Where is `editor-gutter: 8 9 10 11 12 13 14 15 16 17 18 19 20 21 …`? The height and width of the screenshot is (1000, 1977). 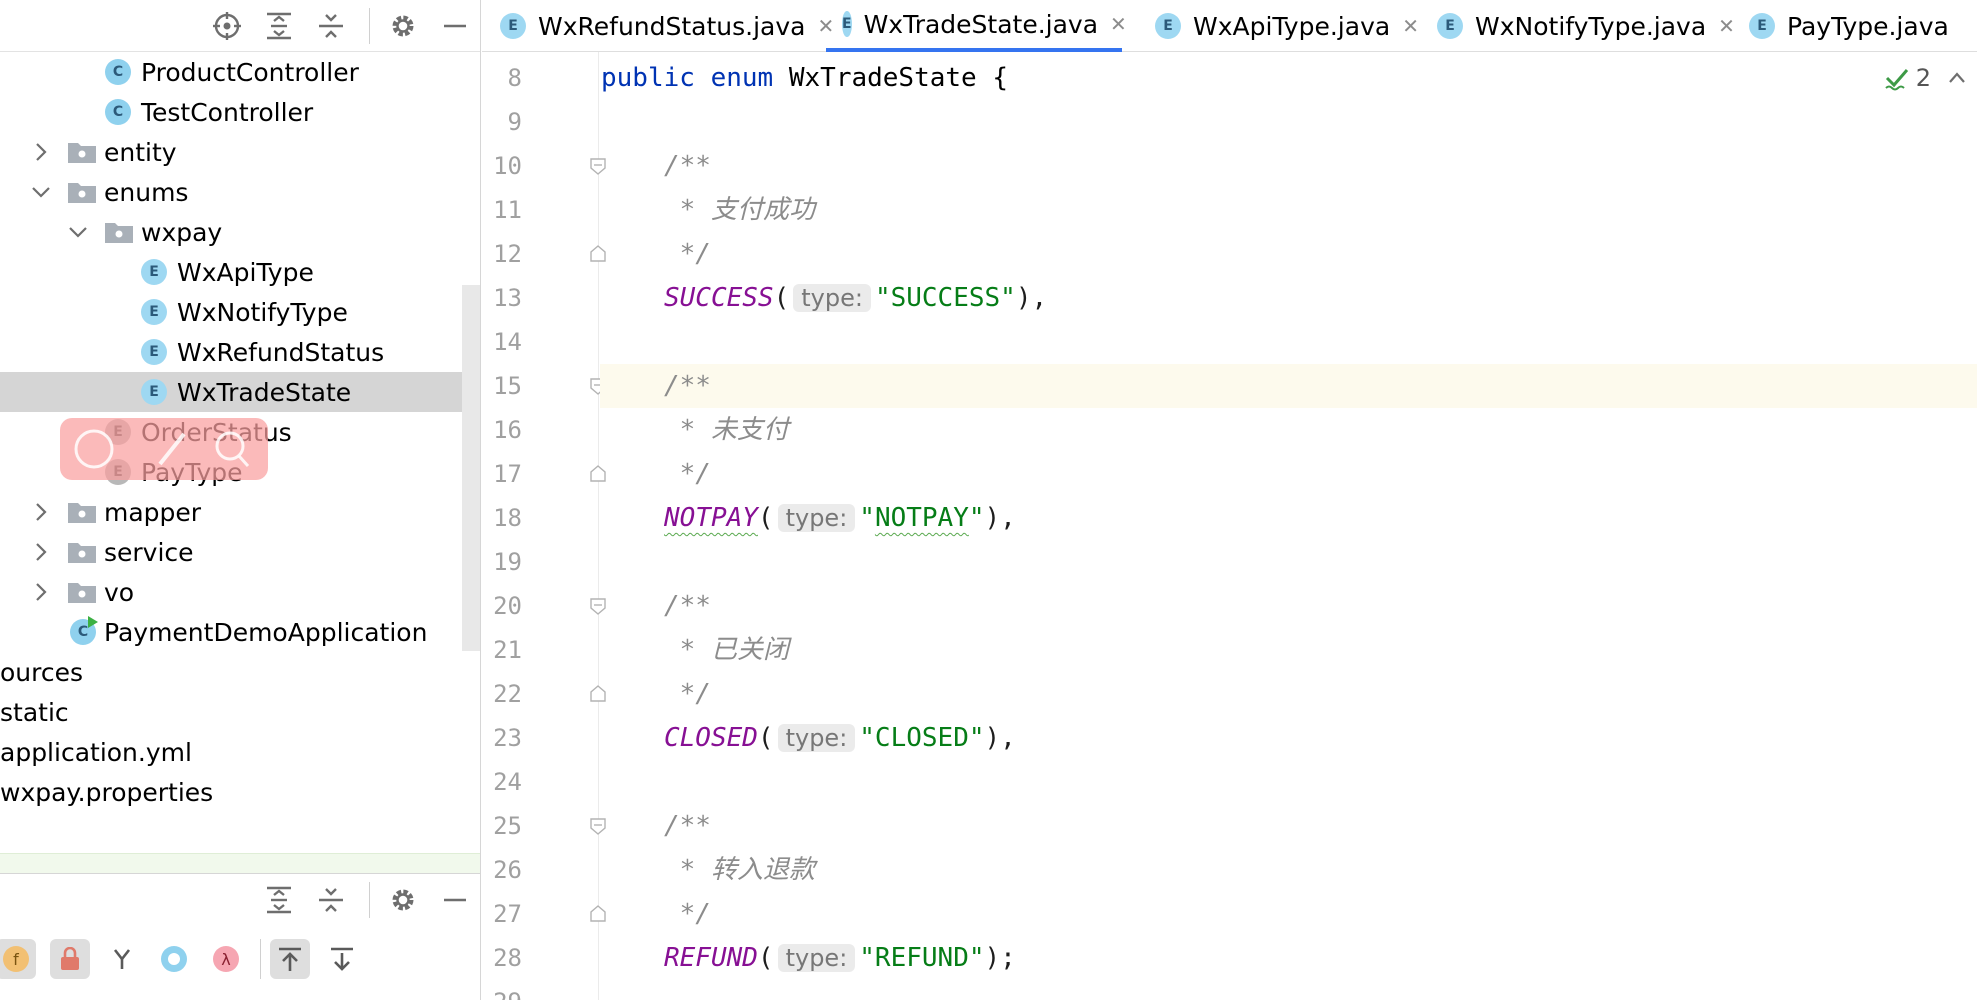 editor-gutter: 8 9 10 11 12 13 14 15 16 17 18 19 20 21 … is located at coordinates (544, 526).